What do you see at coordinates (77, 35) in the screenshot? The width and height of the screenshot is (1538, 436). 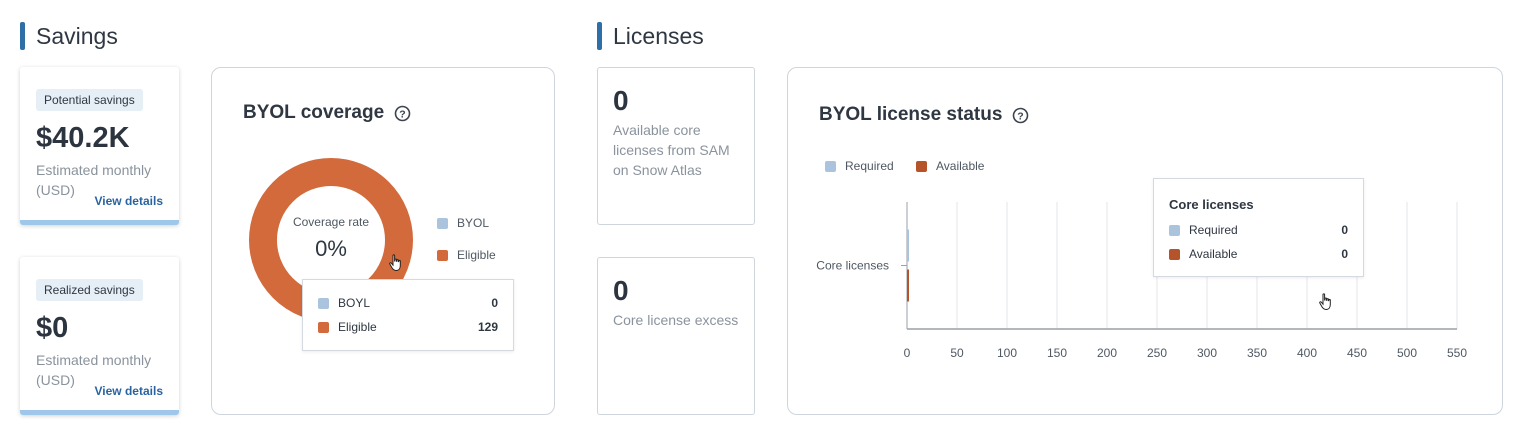 I see `savings-section-title: Savings` at bounding box center [77, 35].